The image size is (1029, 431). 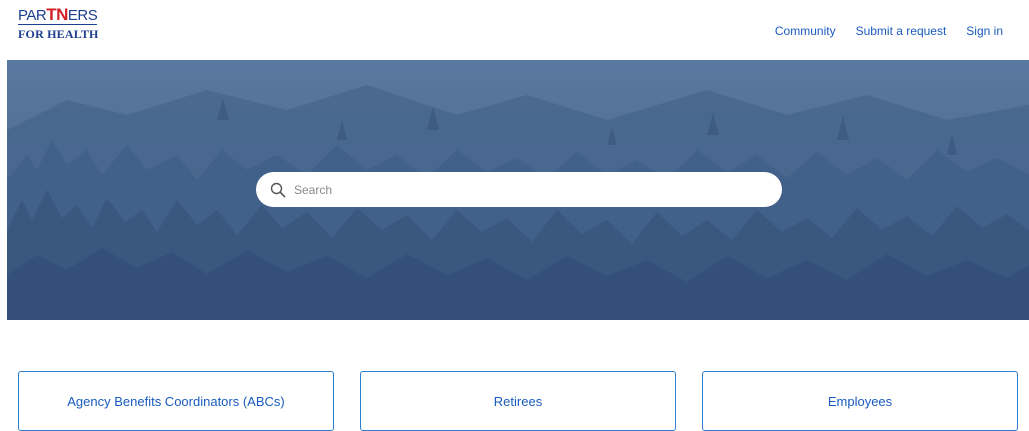 I want to click on category-employees: Employees, so click(x=860, y=401).